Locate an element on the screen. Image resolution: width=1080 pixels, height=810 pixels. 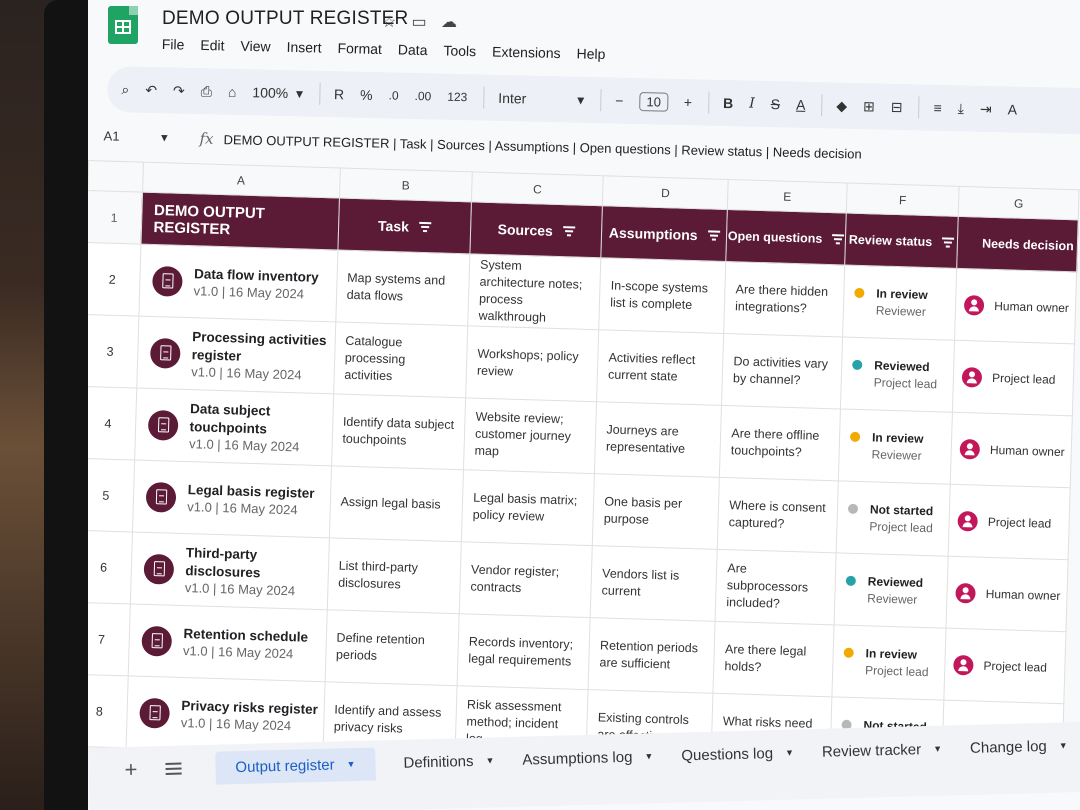
cell-assumptions: One basis per purpose is located at coordinates (656, 511).